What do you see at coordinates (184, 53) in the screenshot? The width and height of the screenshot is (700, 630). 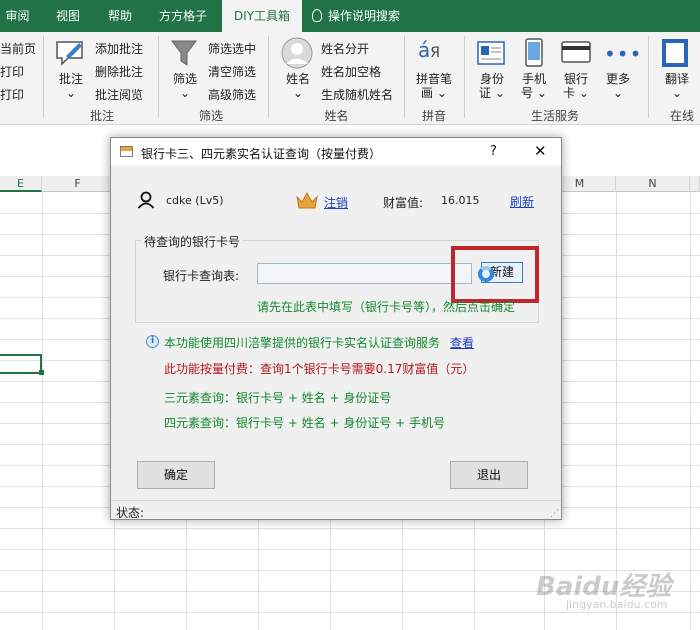 I see `filter-funnel-icon` at bounding box center [184, 53].